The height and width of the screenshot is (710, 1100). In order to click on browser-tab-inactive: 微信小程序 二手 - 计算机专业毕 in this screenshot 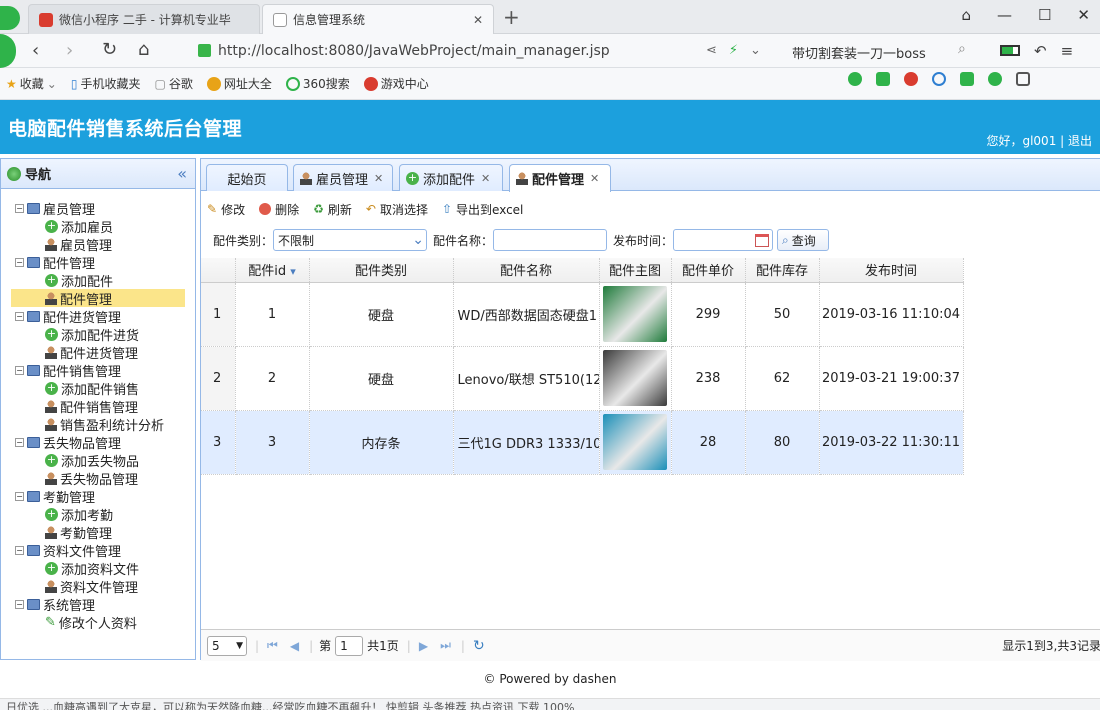, I will do `click(144, 19)`.